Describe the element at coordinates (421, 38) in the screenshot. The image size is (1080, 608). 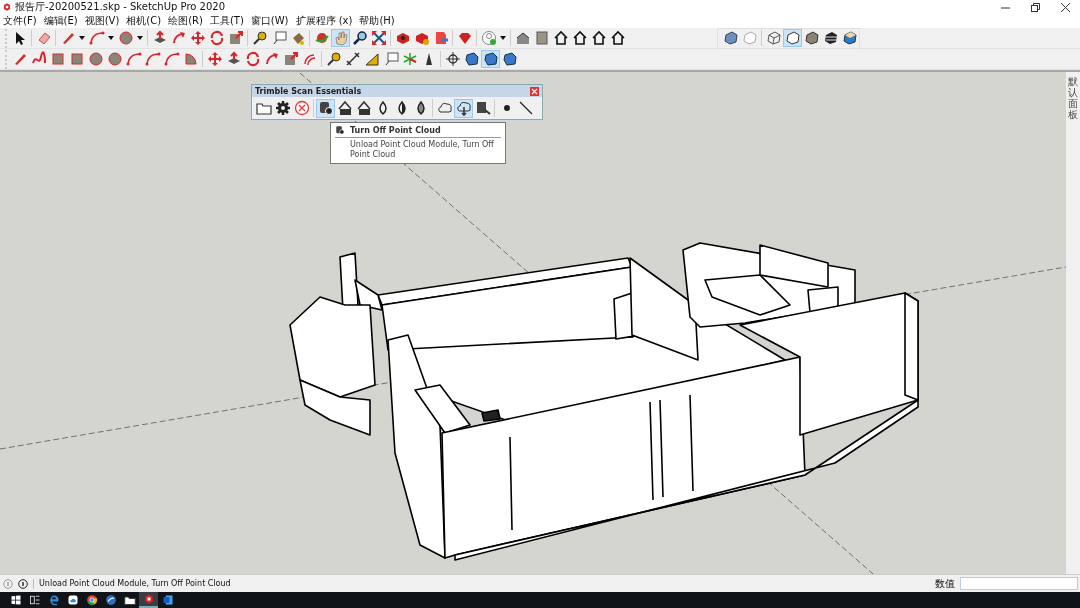
I see `box-badge-icon` at that location.